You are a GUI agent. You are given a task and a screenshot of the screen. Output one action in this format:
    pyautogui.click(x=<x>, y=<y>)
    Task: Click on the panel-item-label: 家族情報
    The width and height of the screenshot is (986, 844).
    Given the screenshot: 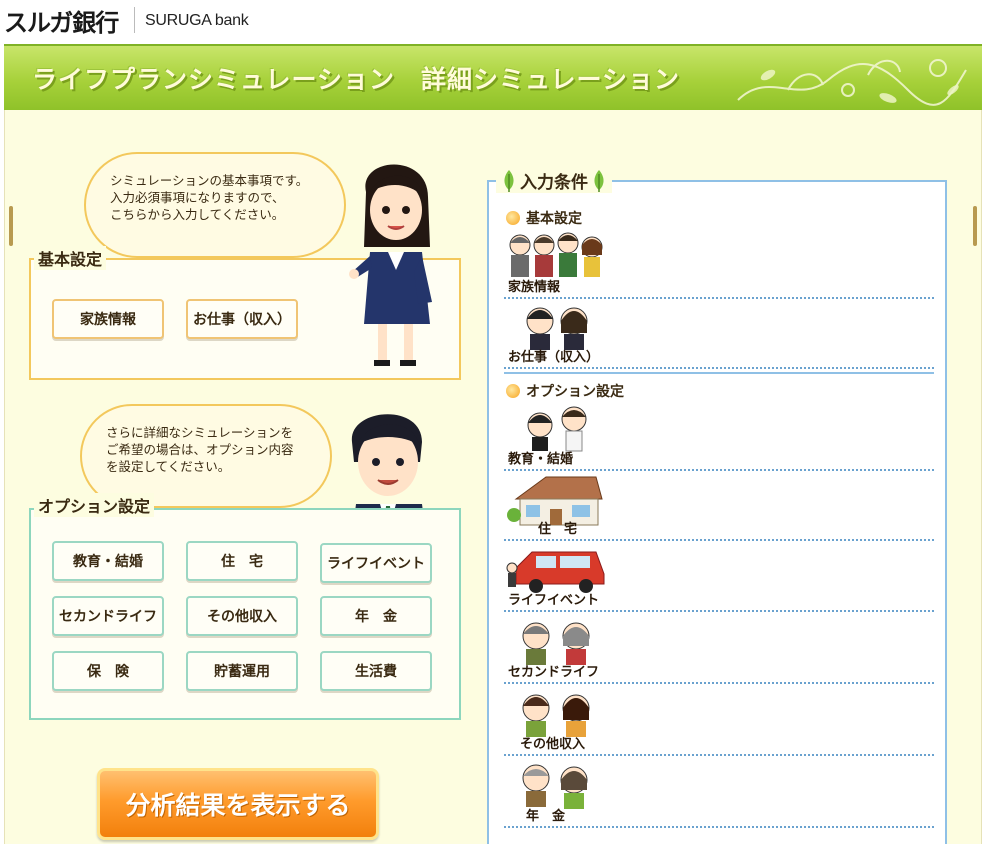 What is the action you would take?
    pyautogui.click(x=534, y=287)
    